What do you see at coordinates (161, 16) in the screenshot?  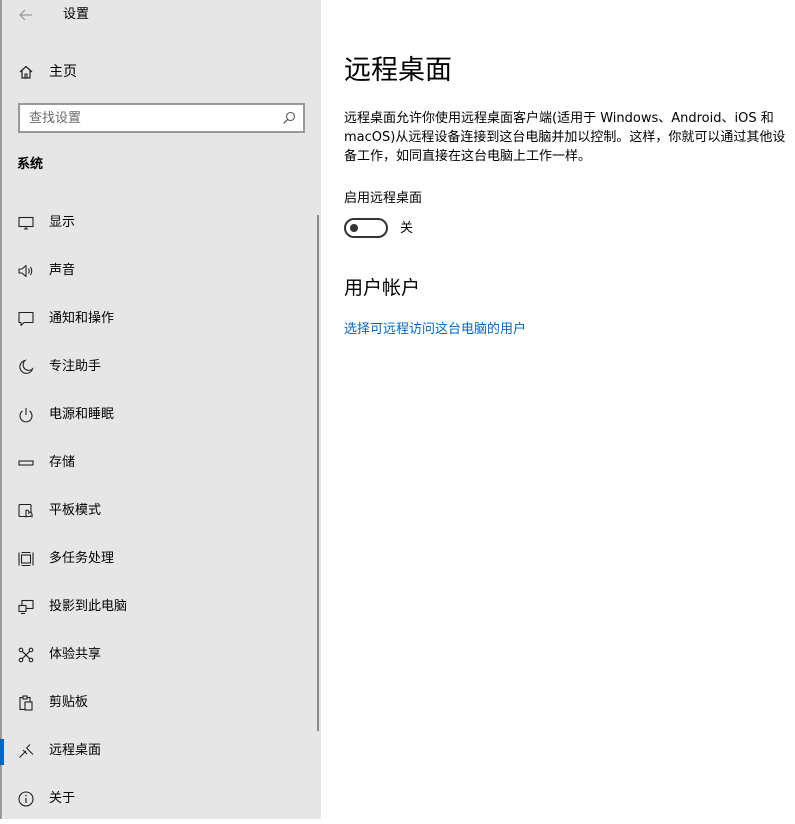 I see `title-bar: 设置` at bounding box center [161, 16].